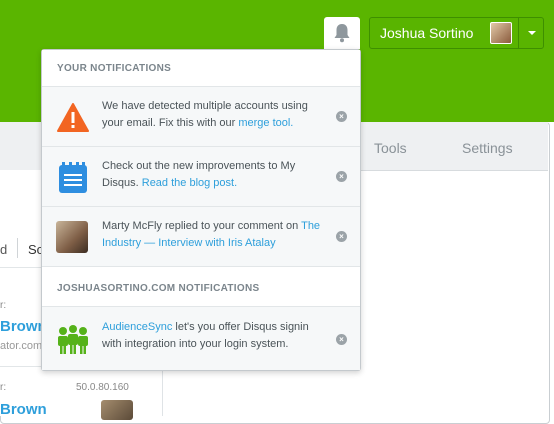 This screenshot has width=554, height=424. What do you see at coordinates (201, 68) in the screenshot?
I see `section-title: YOUR NOTIFICATIONS` at bounding box center [201, 68].